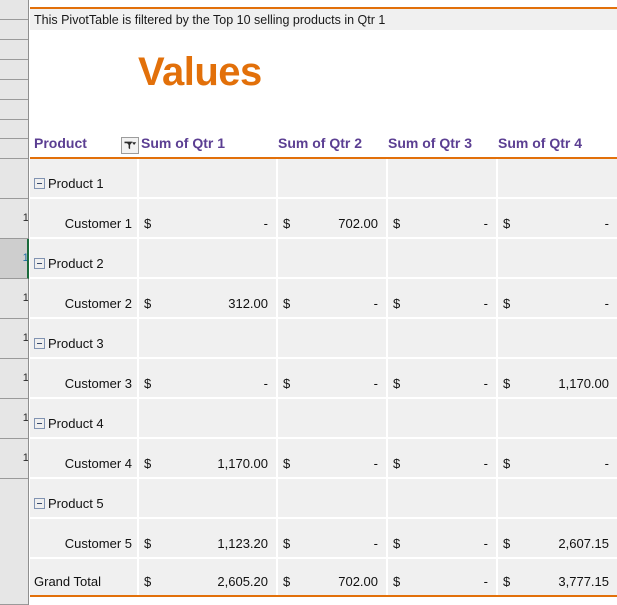 This screenshot has width=617, height=605. What do you see at coordinates (25, 418) in the screenshot?
I see `row-header-number: 15` at bounding box center [25, 418].